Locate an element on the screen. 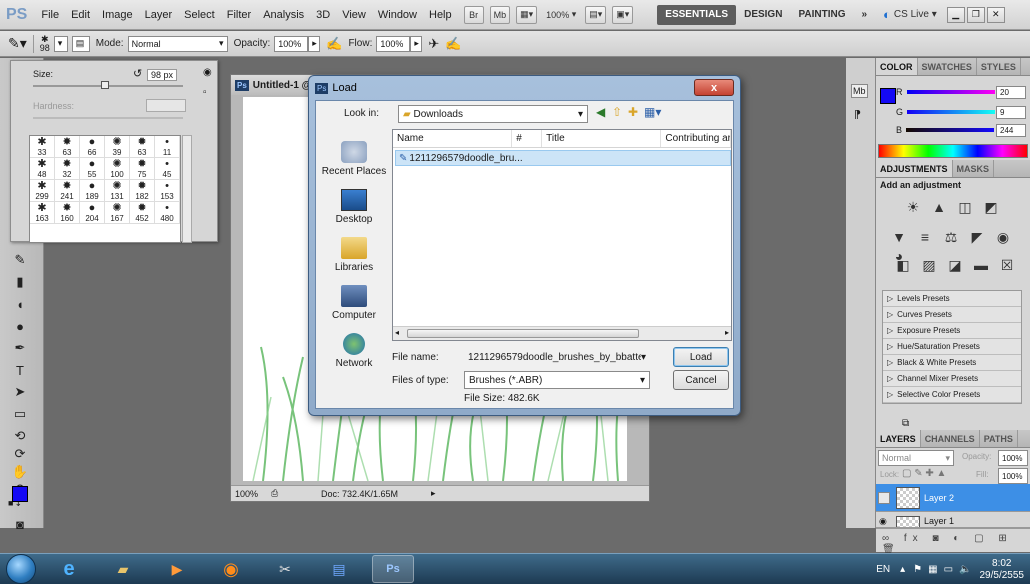  brush-preset: ✱ 299 is located at coordinates (42, 191).